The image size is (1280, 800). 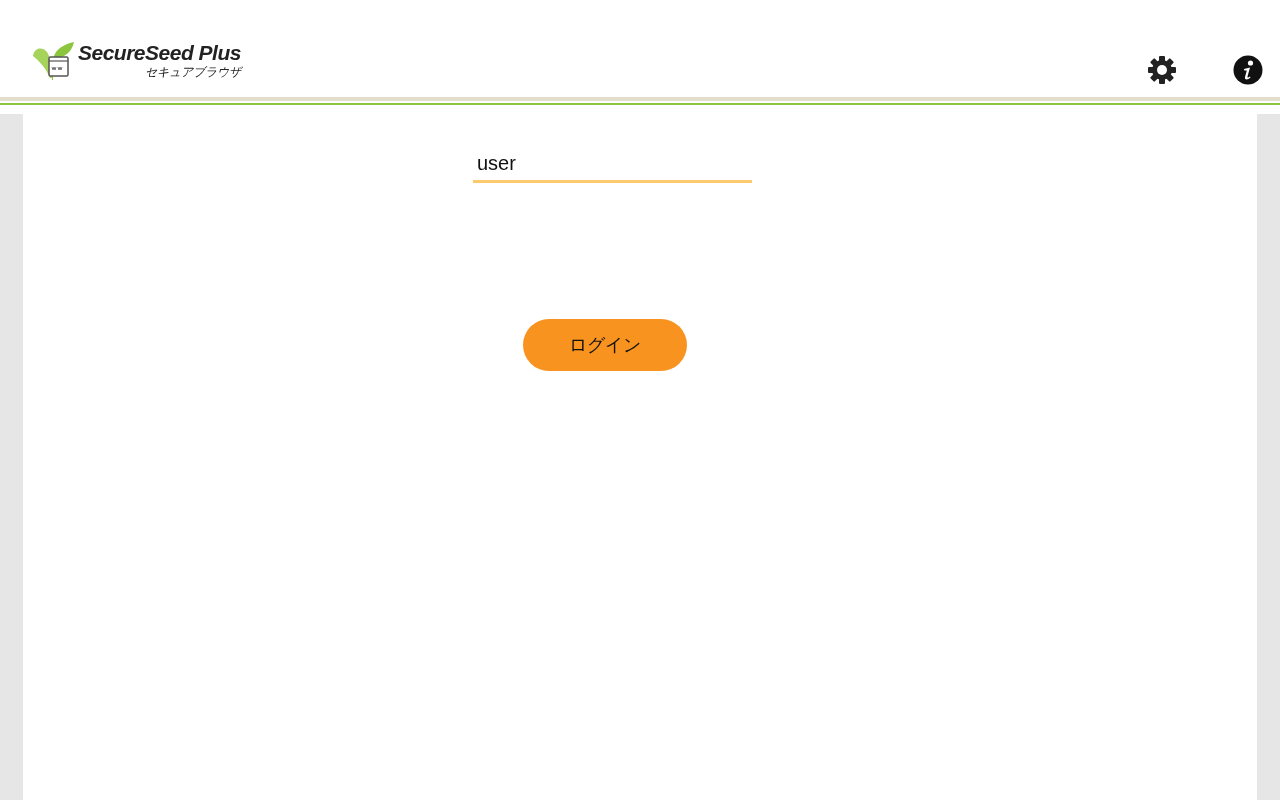 What do you see at coordinates (54, 60) in the screenshot?
I see `sprout-browser-icon` at bounding box center [54, 60].